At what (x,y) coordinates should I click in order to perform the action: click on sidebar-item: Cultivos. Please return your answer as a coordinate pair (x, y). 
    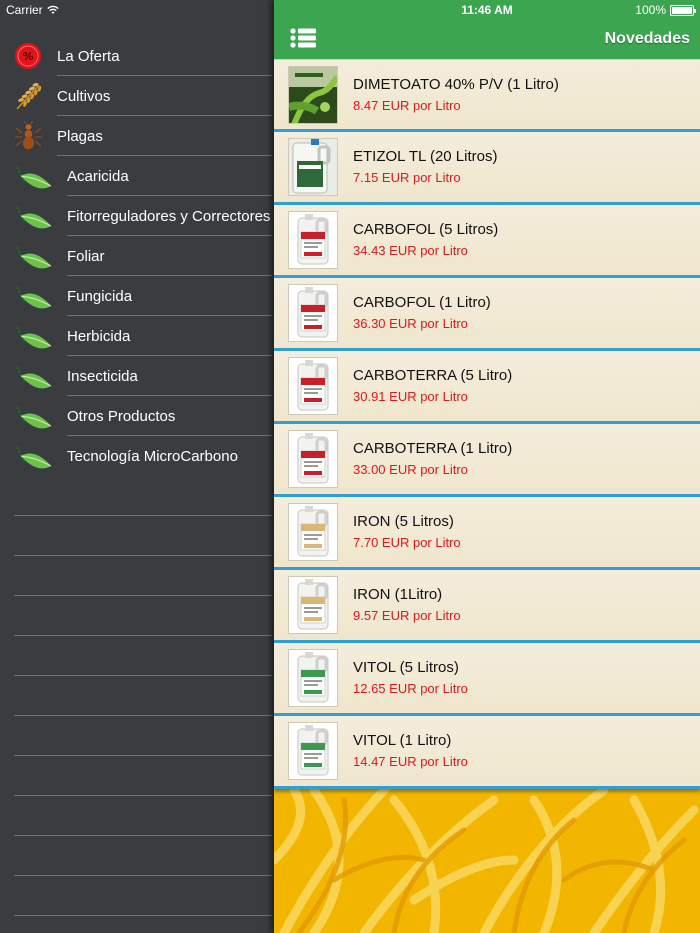
    Looking at the image, I should click on (137, 96).